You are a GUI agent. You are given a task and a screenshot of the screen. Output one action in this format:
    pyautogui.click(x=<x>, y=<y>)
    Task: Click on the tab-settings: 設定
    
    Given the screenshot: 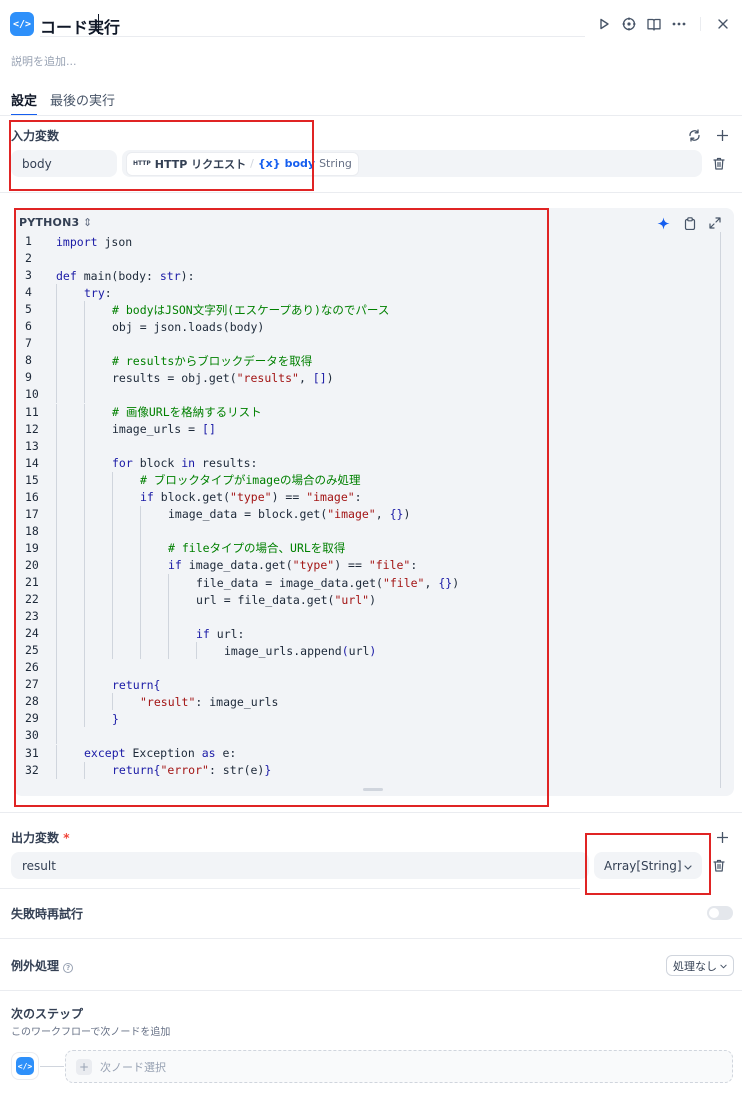 What is the action you would take?
    pyautogui.click(x=24, y=99)
    